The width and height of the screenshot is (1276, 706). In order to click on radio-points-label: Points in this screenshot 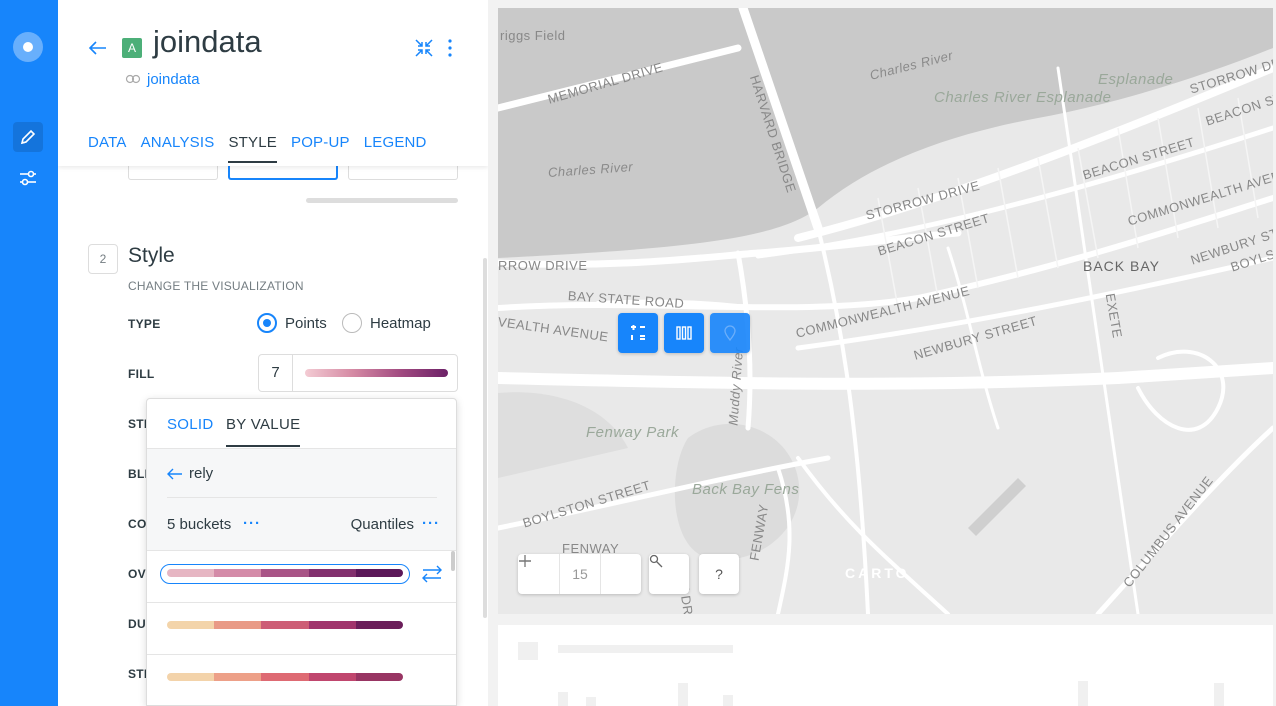, I will do `click(306, 323)`.